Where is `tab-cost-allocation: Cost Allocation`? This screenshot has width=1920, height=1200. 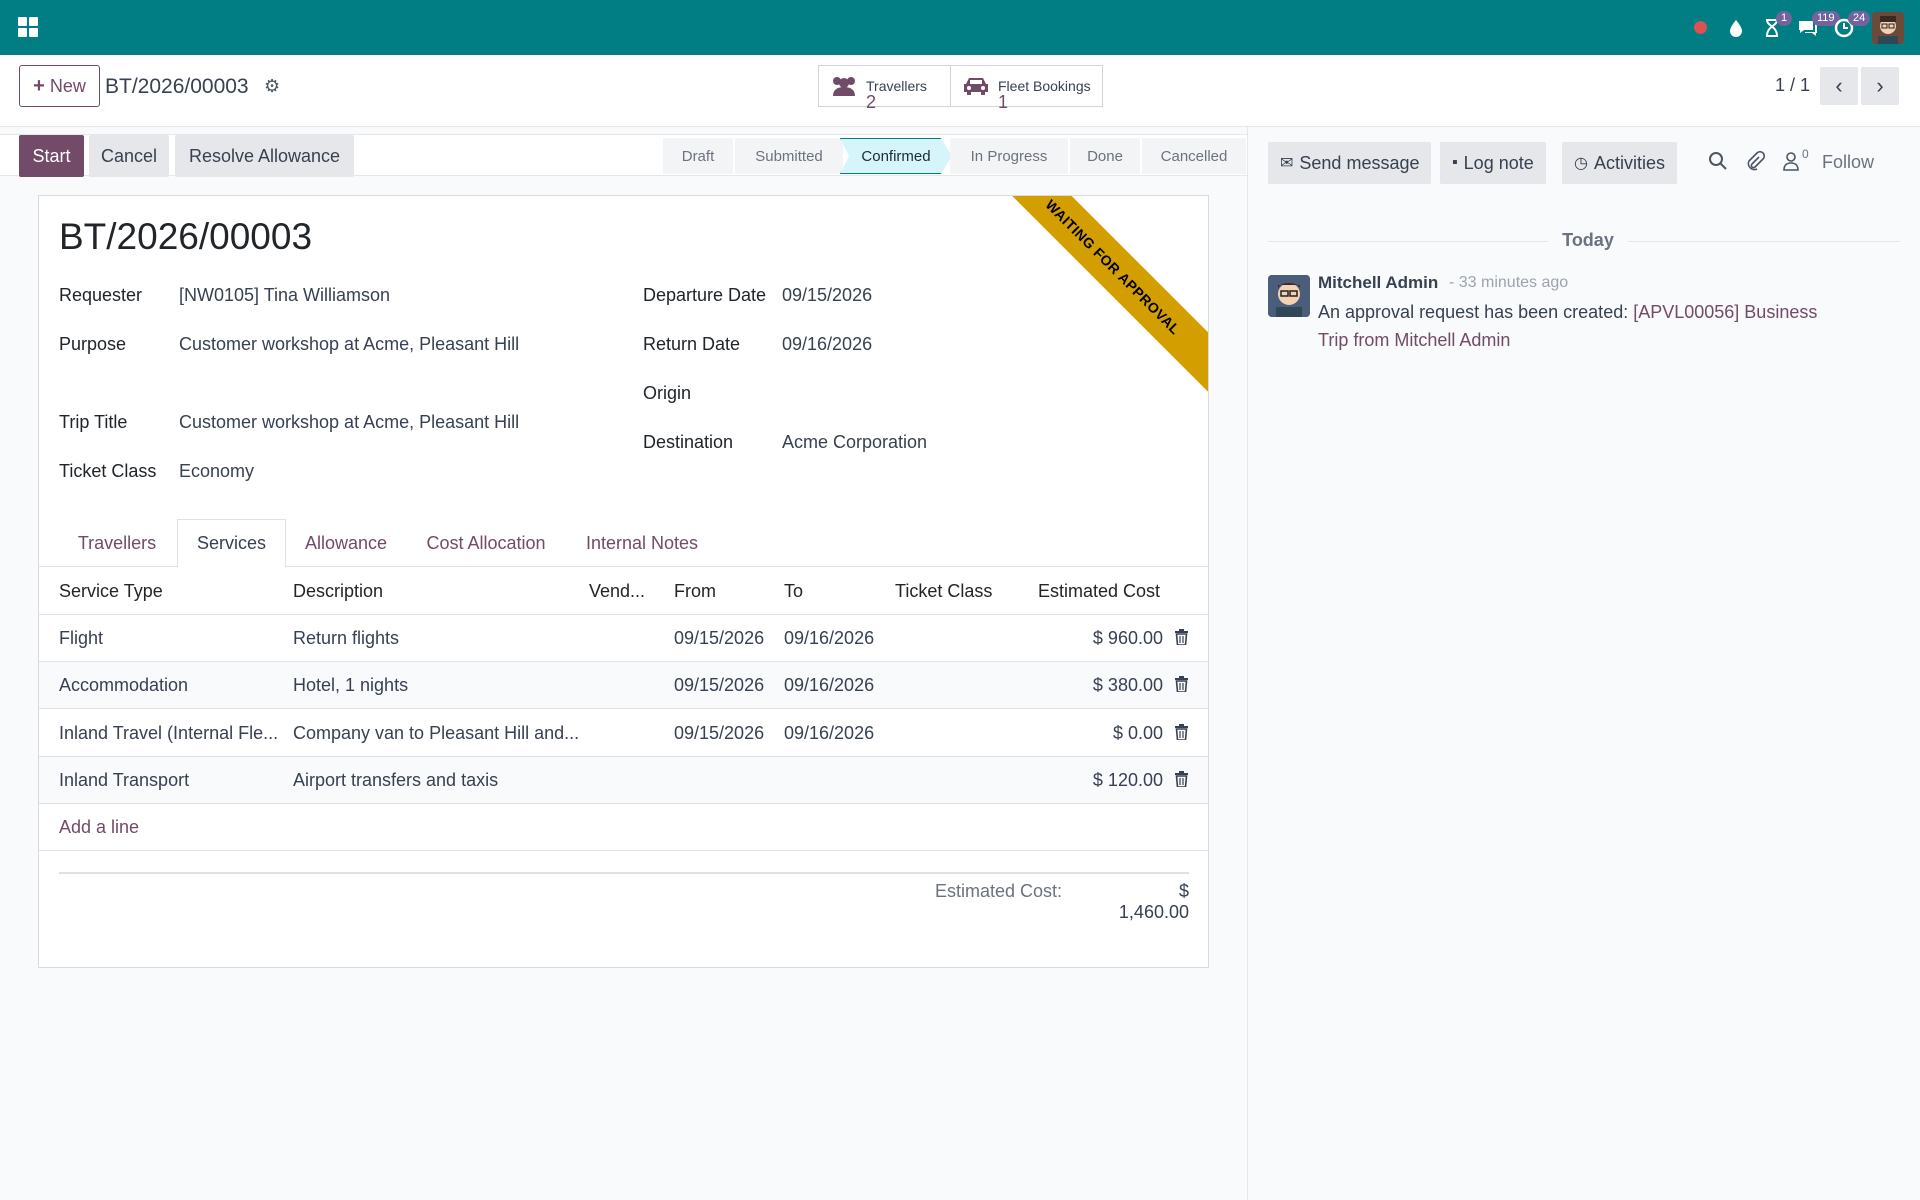 tab-cost-allocation: Cost Allocation is located at coordinates (486, 543).